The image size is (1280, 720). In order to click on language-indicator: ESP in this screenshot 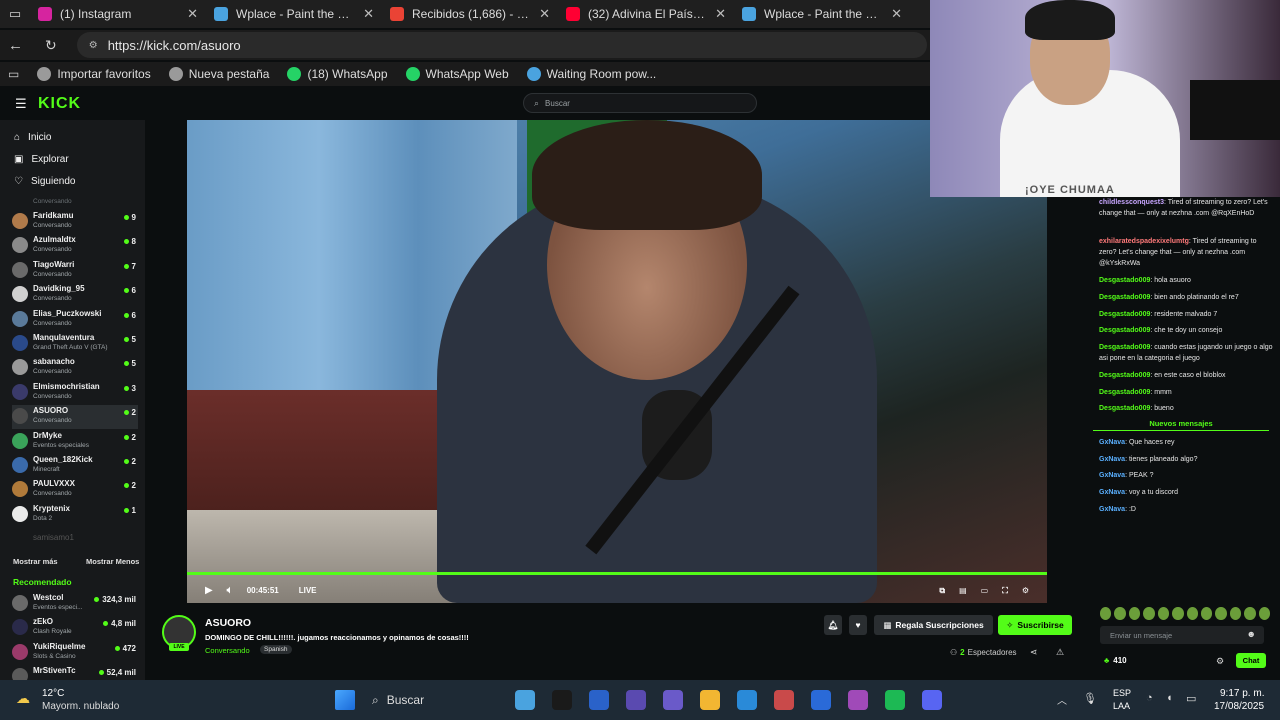, I will do `click(1122, 693)`.